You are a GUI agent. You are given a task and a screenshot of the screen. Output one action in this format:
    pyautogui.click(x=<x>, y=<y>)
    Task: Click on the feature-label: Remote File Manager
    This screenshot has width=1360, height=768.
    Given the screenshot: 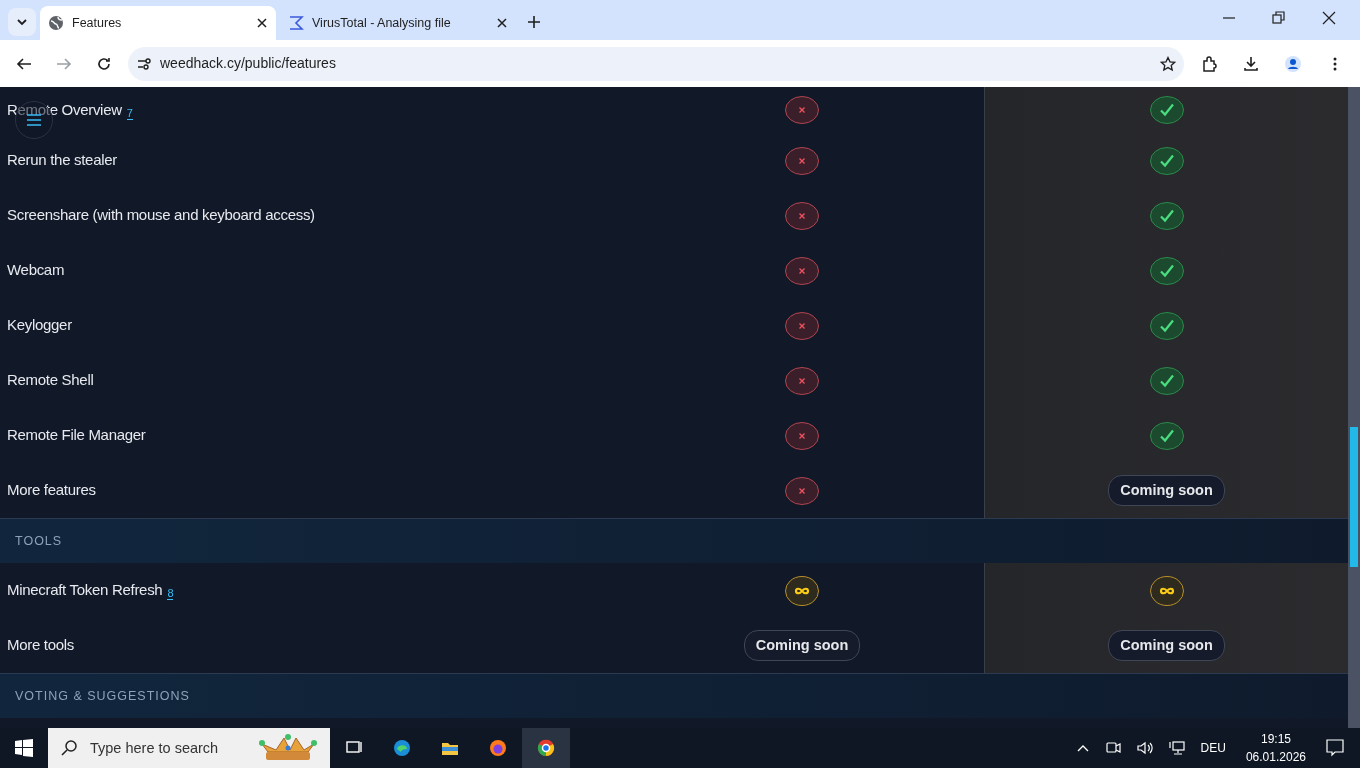 What is the action you would take?
    pyautogui.click(x=76, y=435)
    